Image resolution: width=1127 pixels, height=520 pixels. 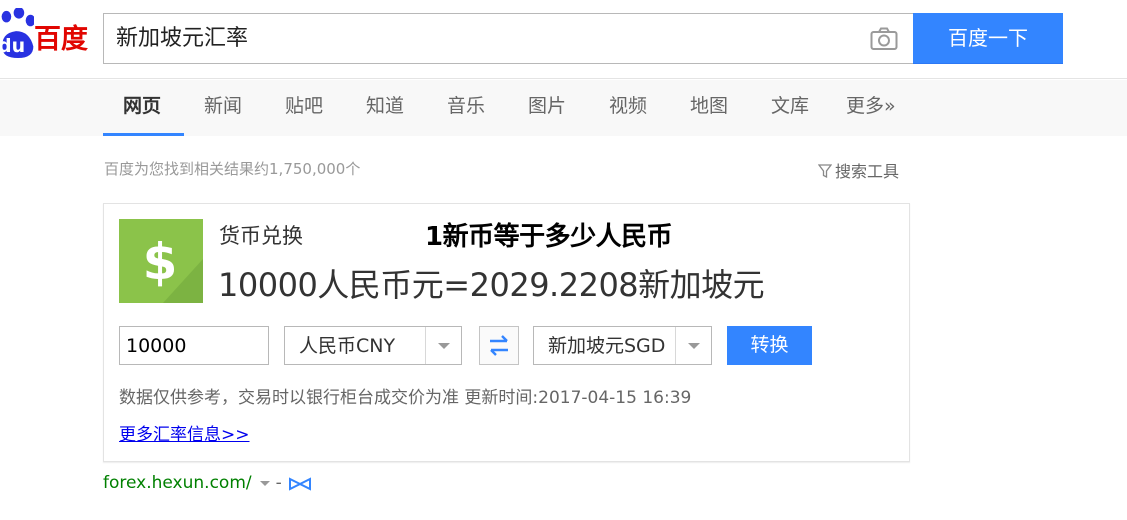 What do you see at coordinates (232, 169) in the screenshot?
I see `result-count: 百度为您找到相关结果约1,750,000个` at bounding box center [232, 169].